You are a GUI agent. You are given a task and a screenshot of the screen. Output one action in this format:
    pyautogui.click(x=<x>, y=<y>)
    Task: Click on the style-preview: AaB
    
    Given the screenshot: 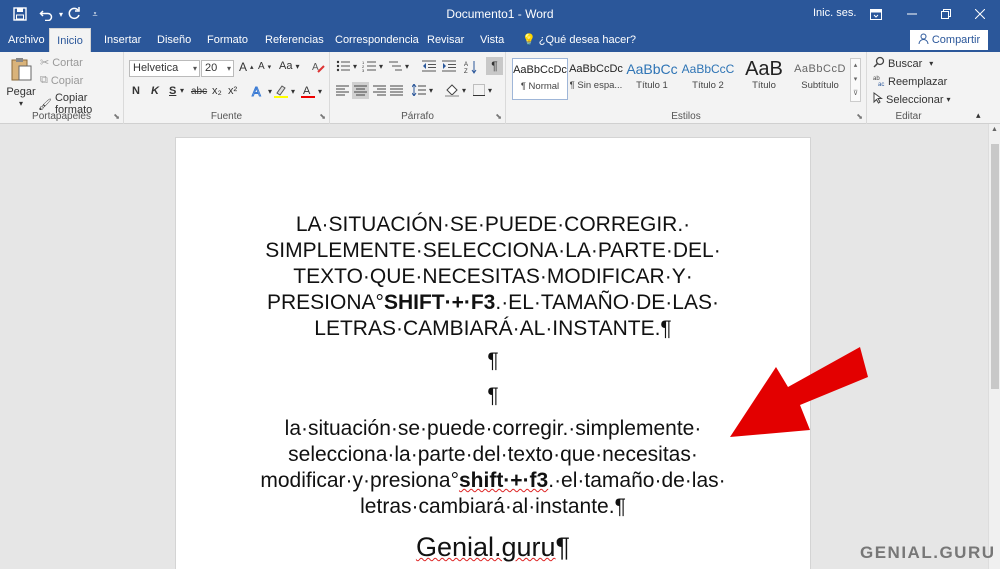 What is the action you would take?
    pyautogui.click(x=764, y=69)
    